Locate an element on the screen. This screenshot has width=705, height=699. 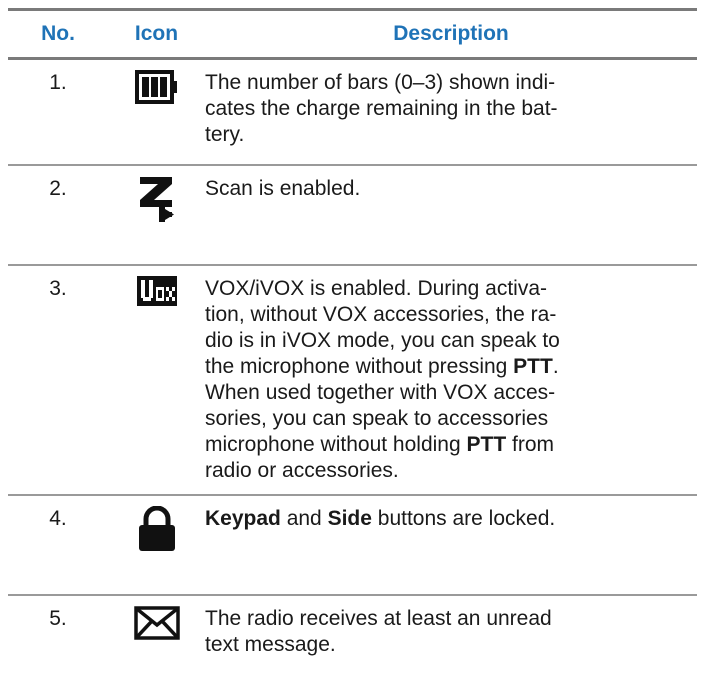
table-row: 4. Keypad and Side buttons are locked. is located at coordinates (352, 545).